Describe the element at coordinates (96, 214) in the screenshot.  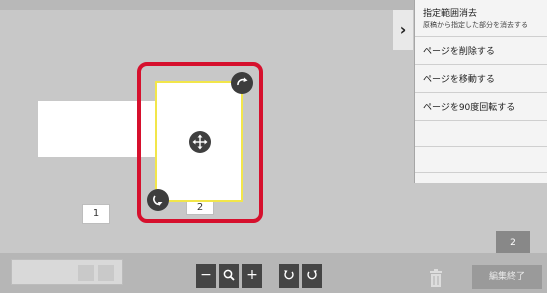
I see `page-number-1: 1` at that location.